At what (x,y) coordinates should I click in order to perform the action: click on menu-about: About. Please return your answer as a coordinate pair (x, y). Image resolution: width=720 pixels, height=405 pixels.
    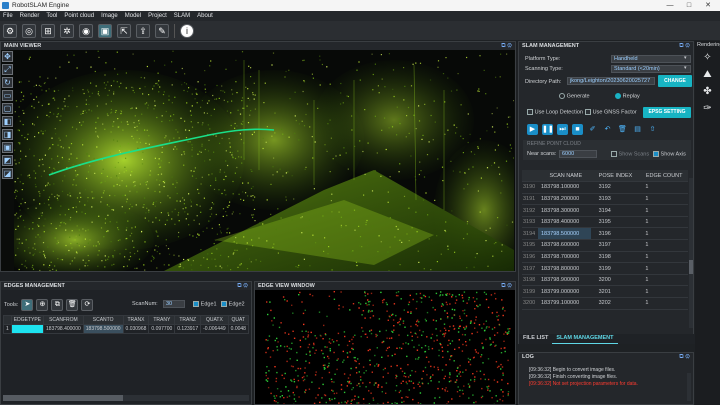
    Looking at the image, I should click on (205, 16).